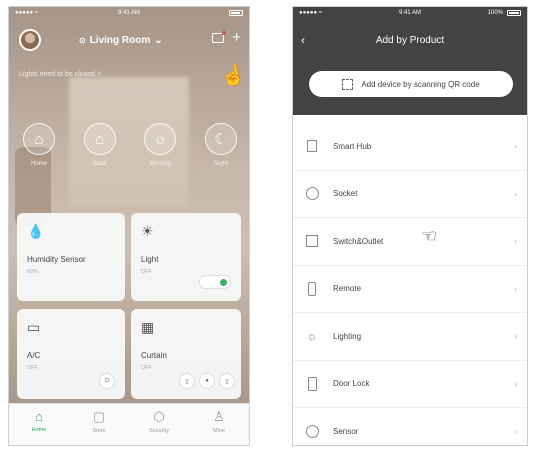 This screenshot has height=452, width=536. I want to click on room-name: Living Room, so click(120, 40).